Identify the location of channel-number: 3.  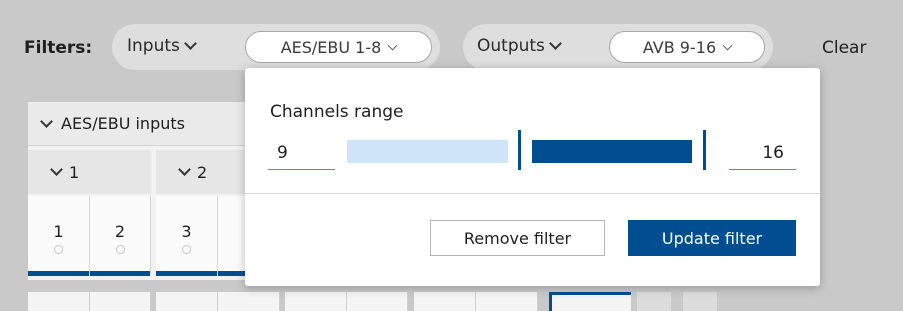
(186, 231).